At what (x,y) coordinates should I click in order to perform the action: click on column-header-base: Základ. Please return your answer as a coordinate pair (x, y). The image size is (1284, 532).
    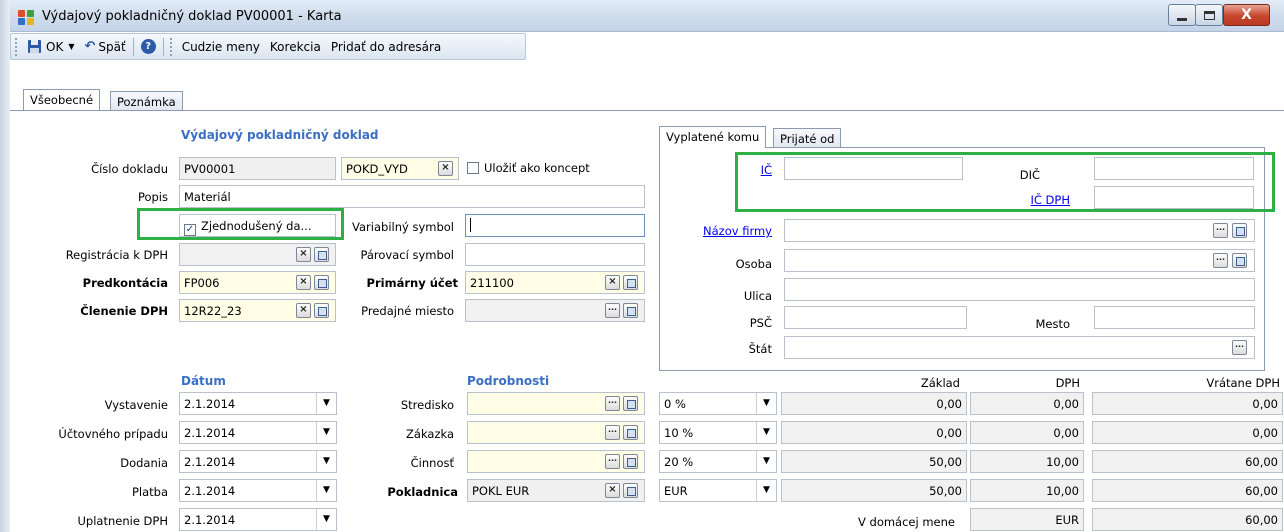
    Looking at the image, I should click on (940, 383).